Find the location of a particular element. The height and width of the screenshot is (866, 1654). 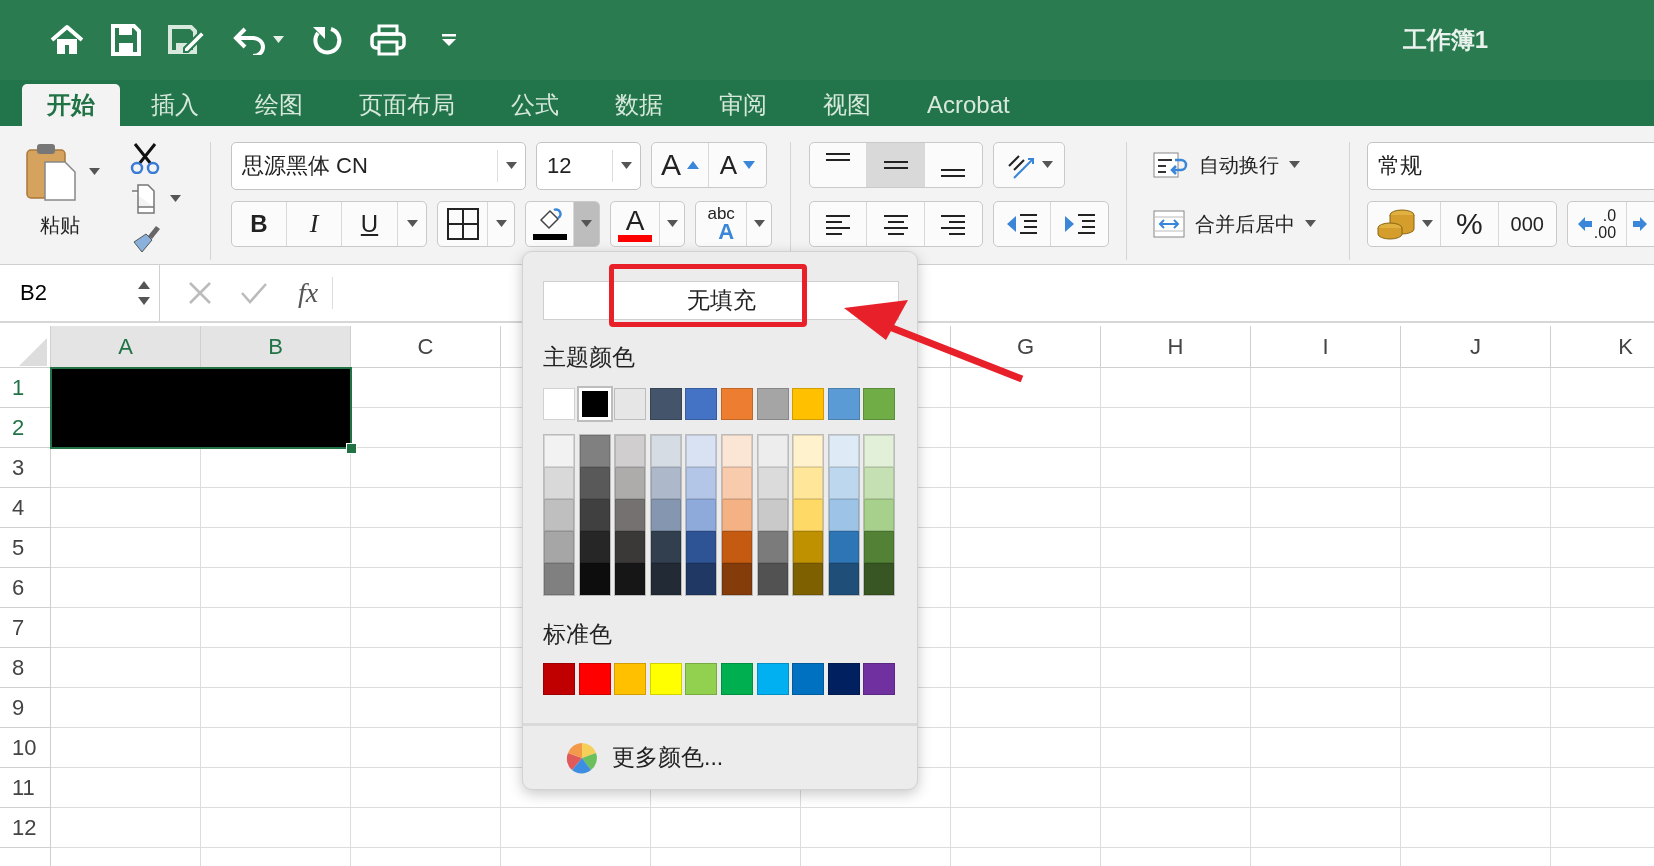

ribbon-tab: 视图 is located at coordinates (847, 105).